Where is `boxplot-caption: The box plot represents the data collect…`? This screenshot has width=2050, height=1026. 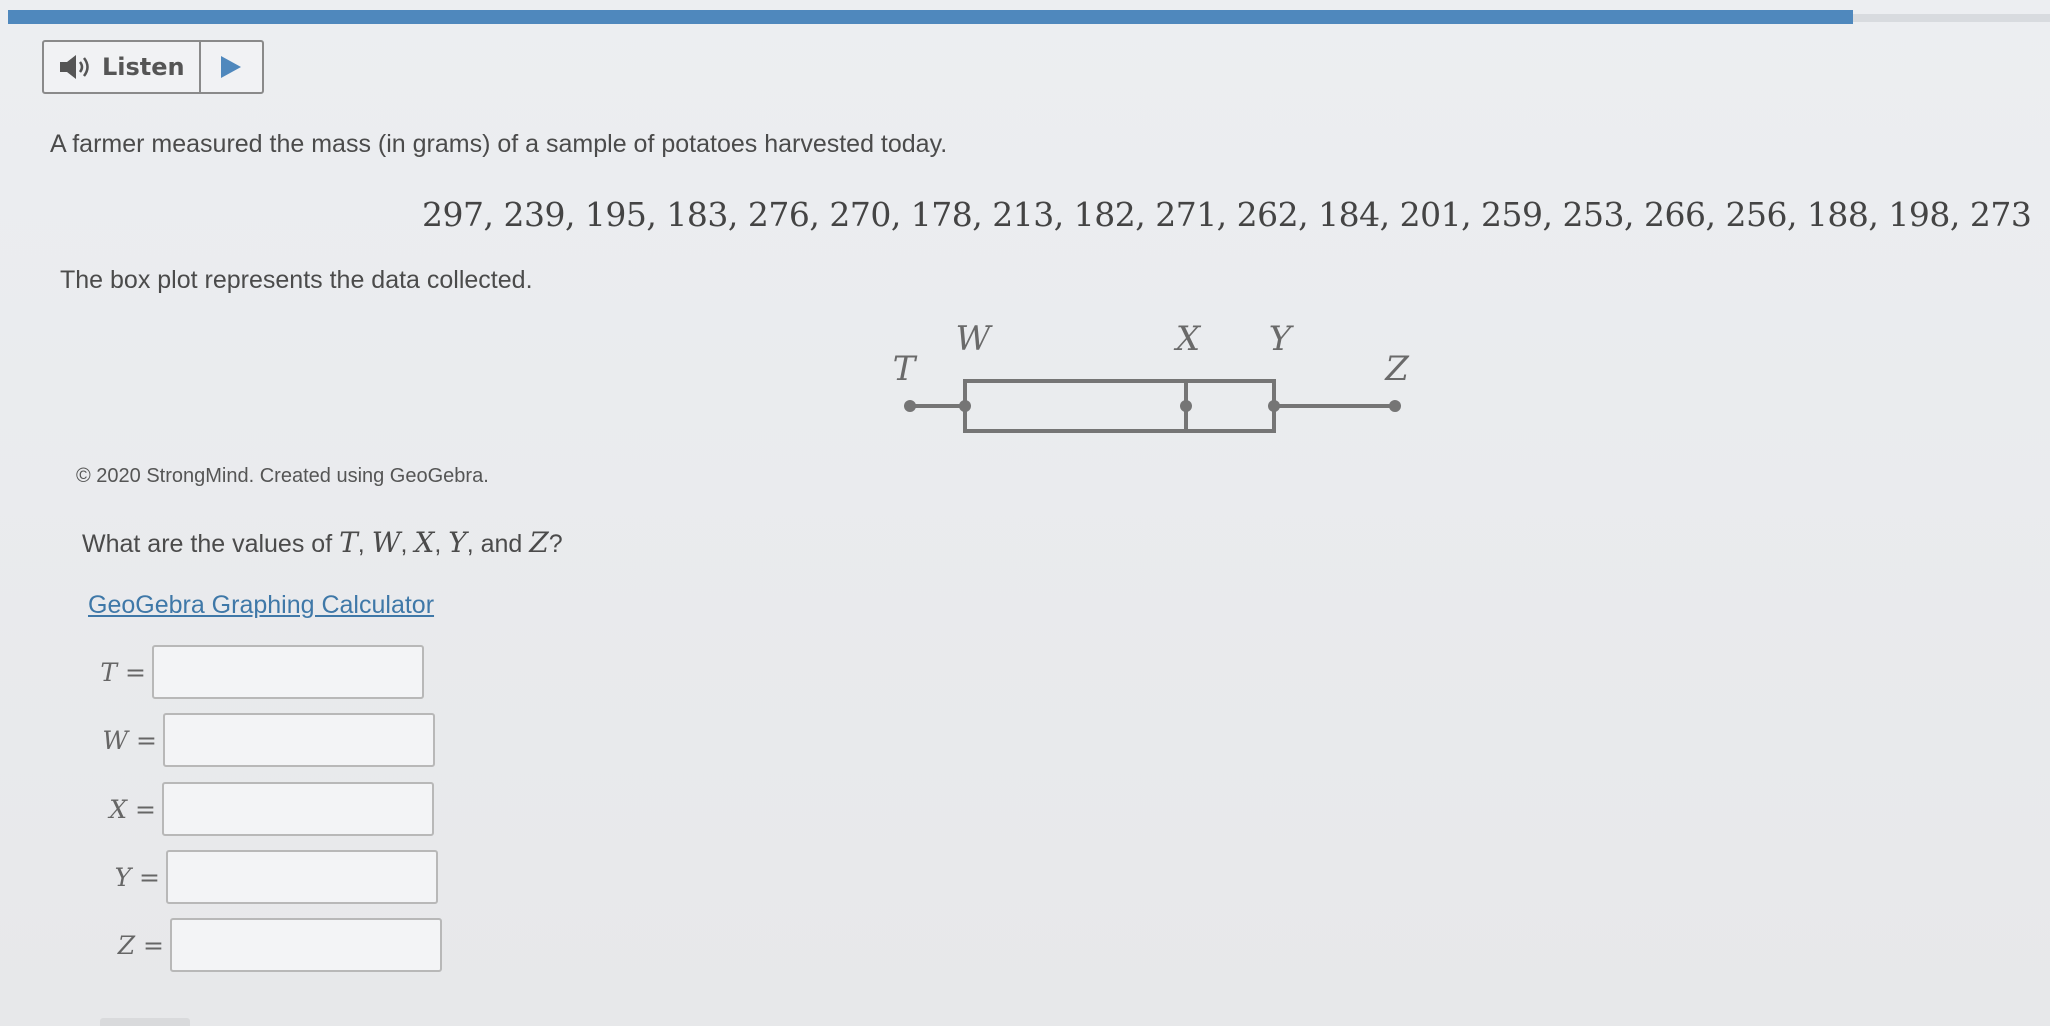 boxplot-caption: The box plot represents the data collect… is located at coordinates (296, 280).